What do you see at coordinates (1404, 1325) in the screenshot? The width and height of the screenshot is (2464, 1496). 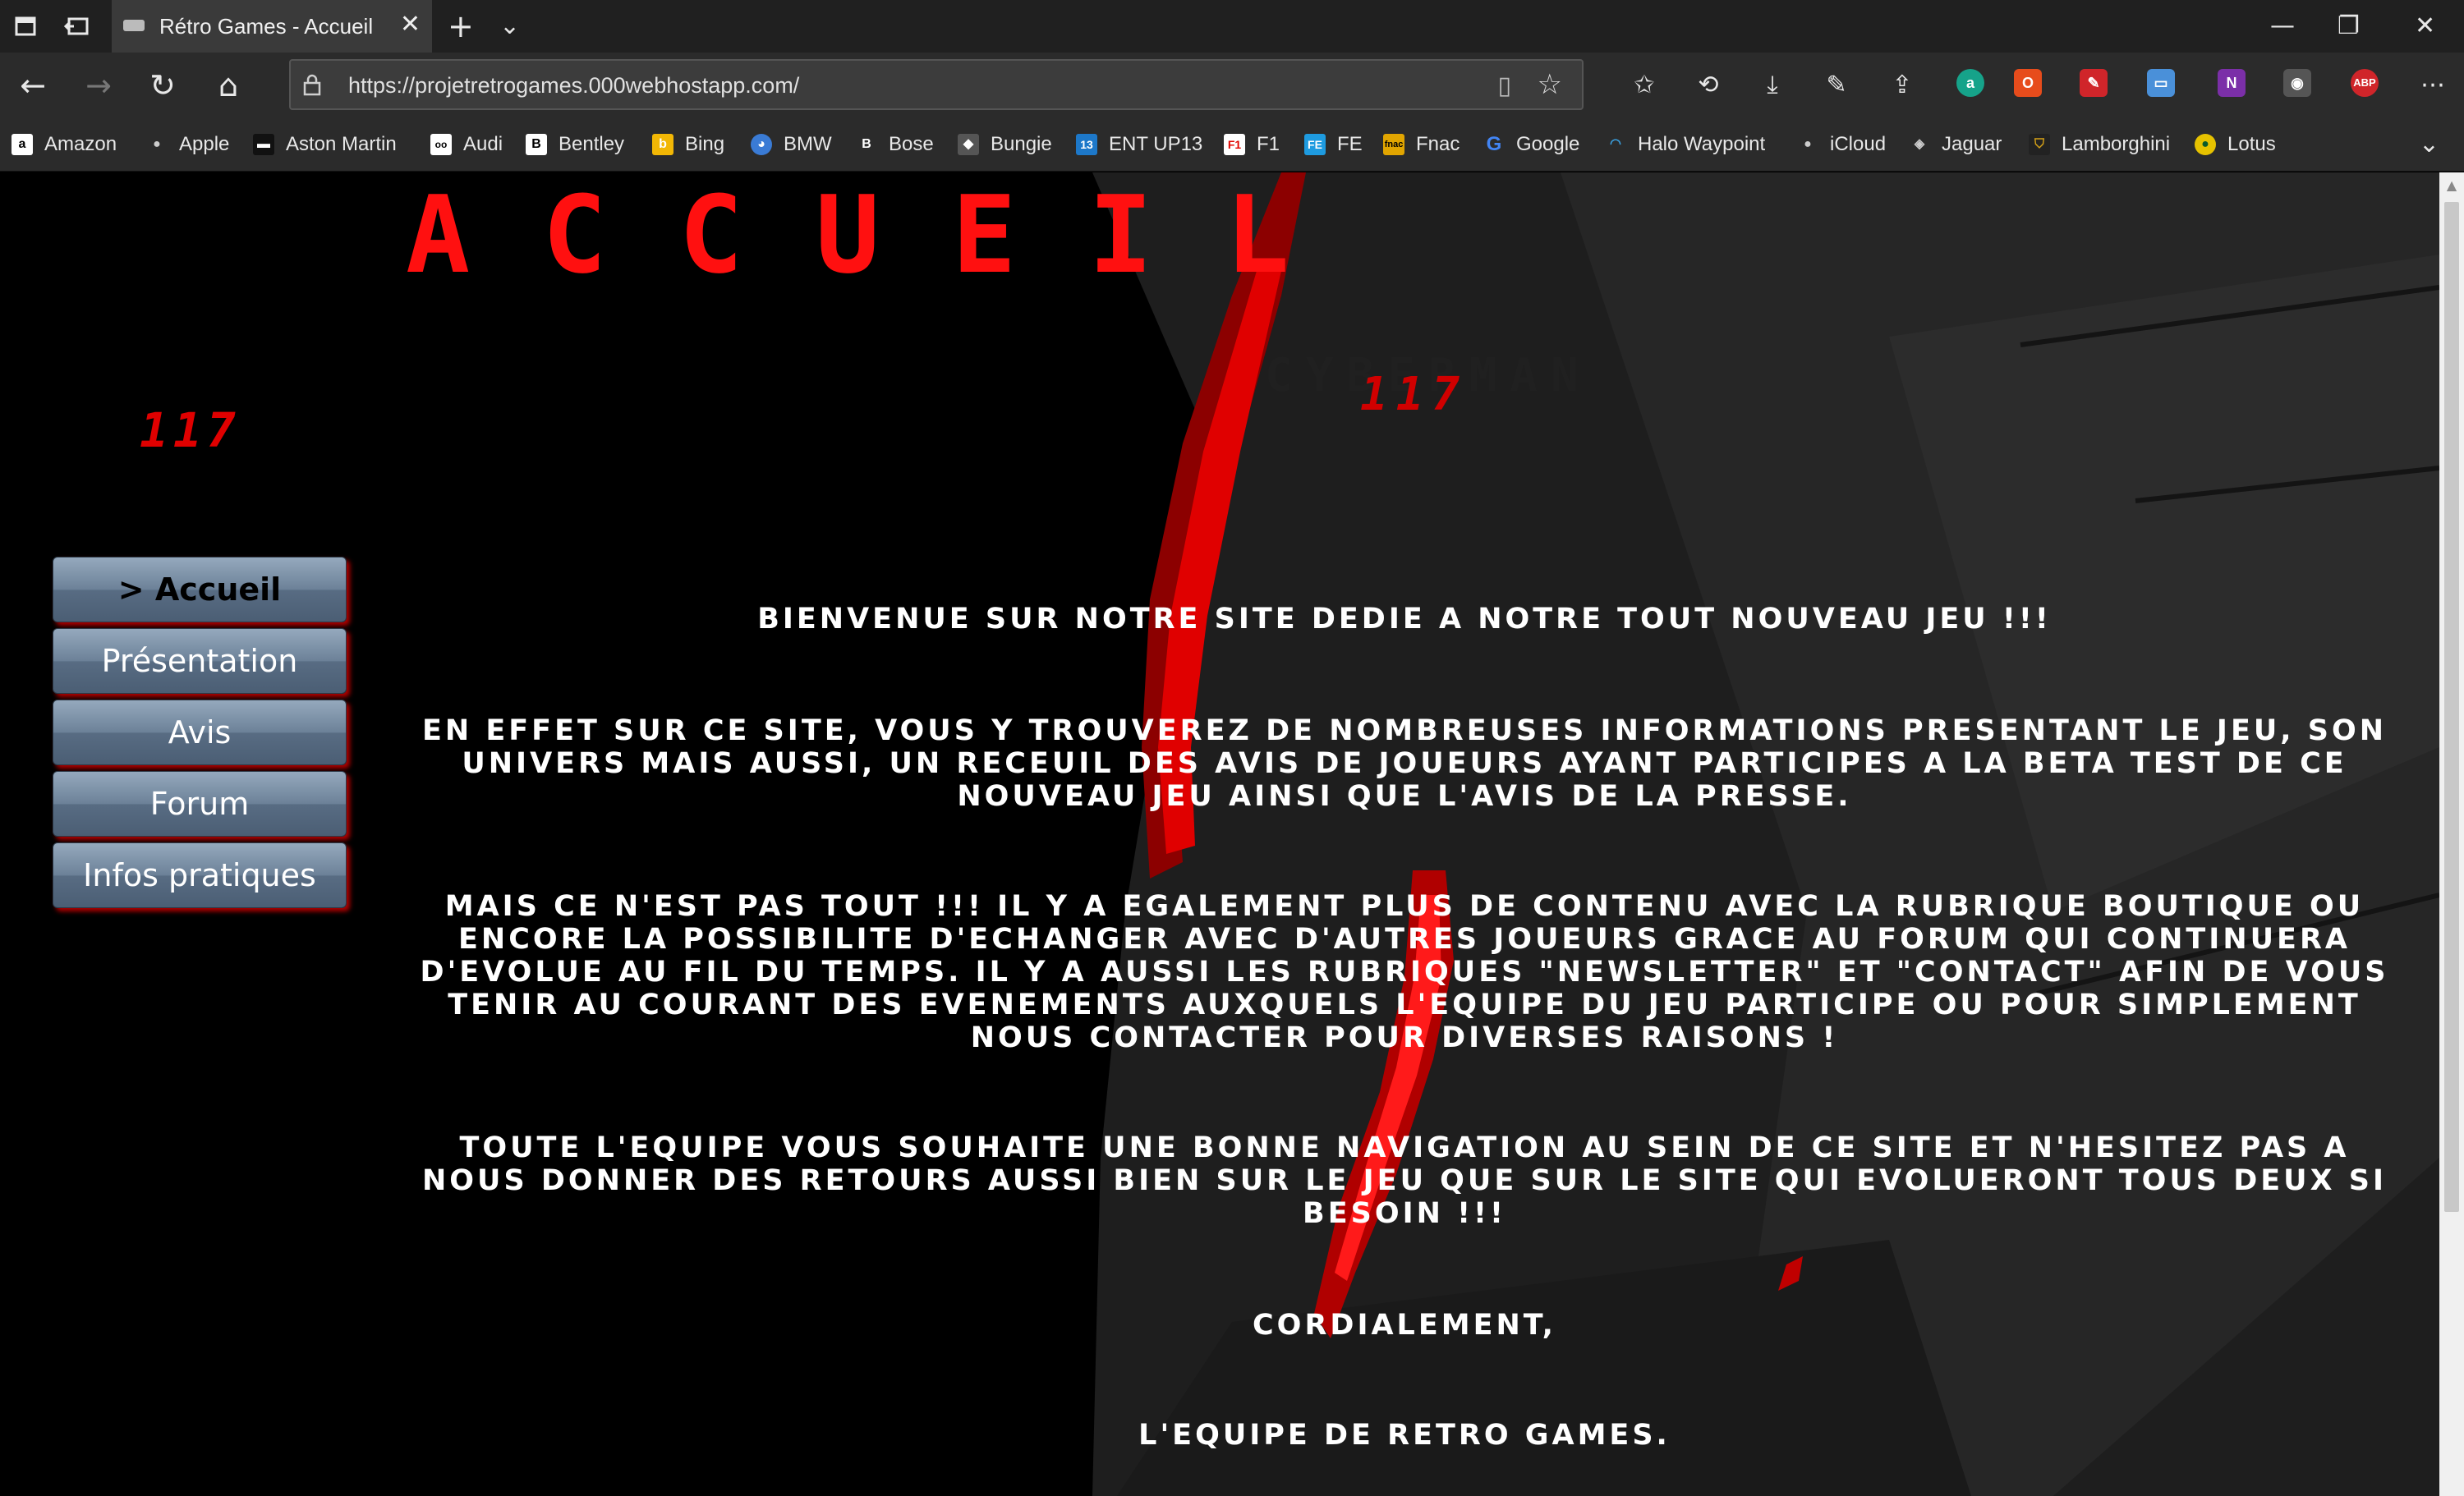 I see `signature-greeting: CORDIALEMENT,` at bounding box center [1404, 1325].